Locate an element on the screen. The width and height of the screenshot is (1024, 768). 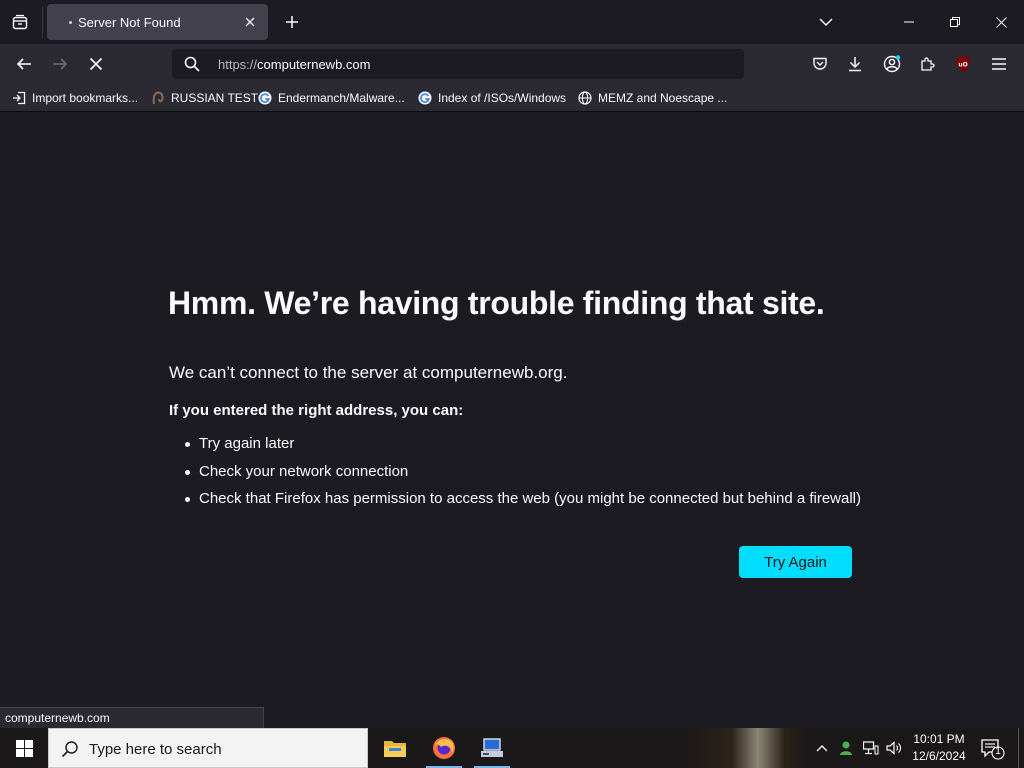
new-tab-button is located at coordinates (292, 22).